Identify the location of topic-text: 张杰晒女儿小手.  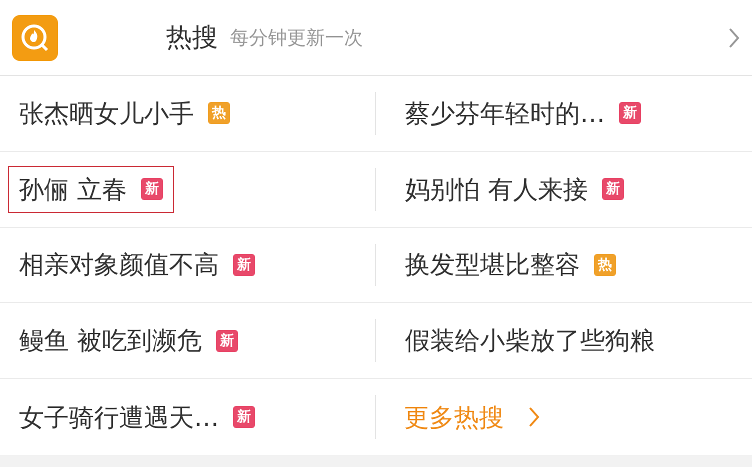
(106, 114).